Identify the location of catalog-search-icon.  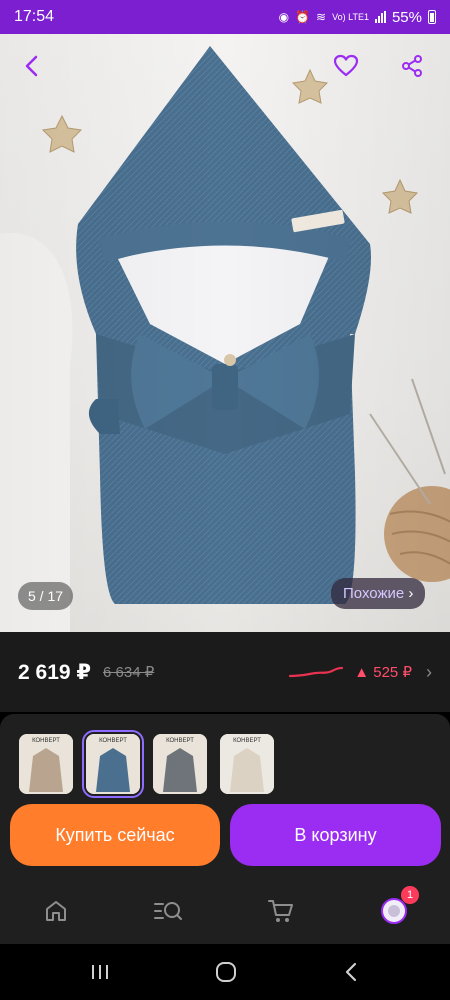
(168, 911).